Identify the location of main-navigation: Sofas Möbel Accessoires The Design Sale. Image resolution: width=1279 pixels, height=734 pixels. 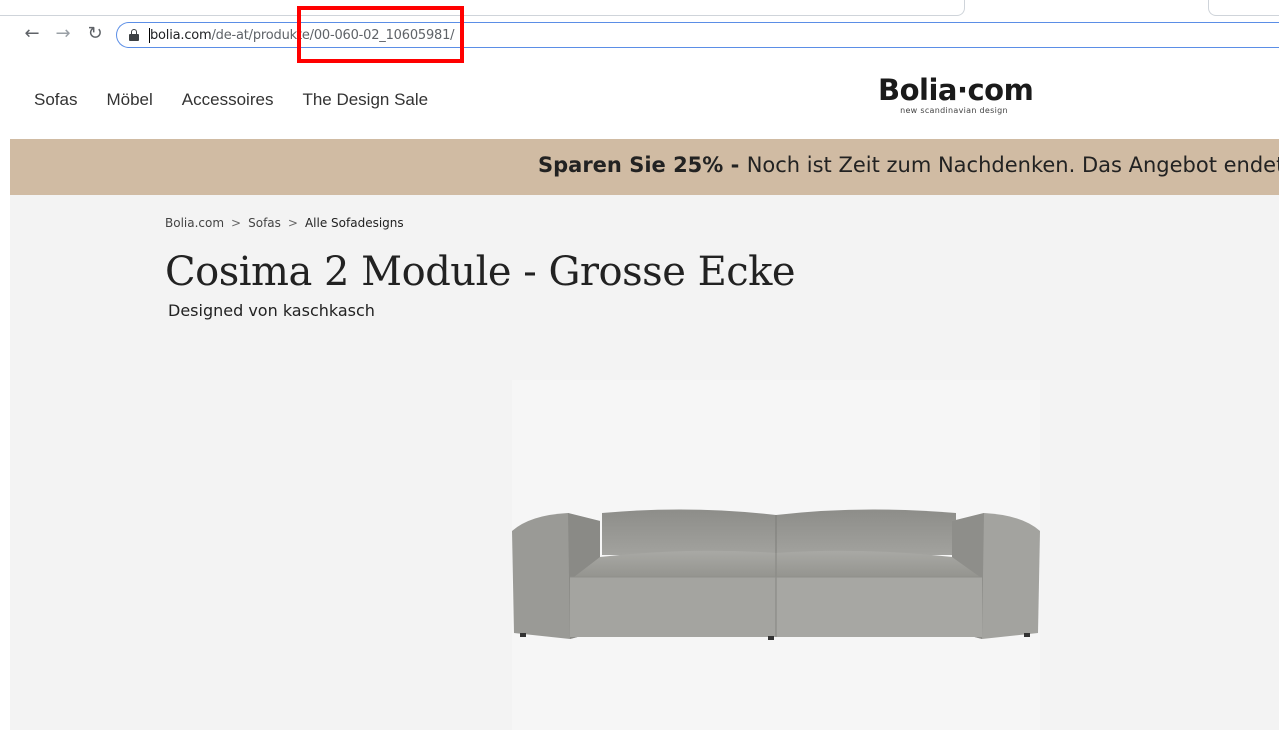
(245, 100).